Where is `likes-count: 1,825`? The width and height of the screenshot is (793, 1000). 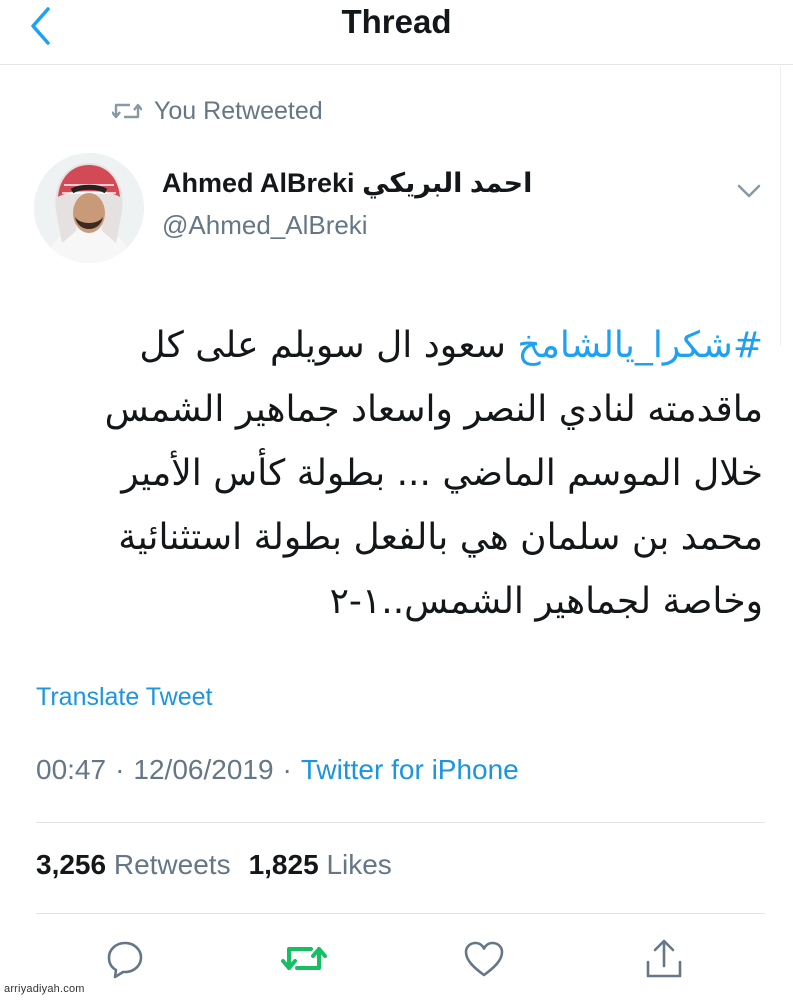 likes-count: 1,825 is located at coordinates (283, 864).